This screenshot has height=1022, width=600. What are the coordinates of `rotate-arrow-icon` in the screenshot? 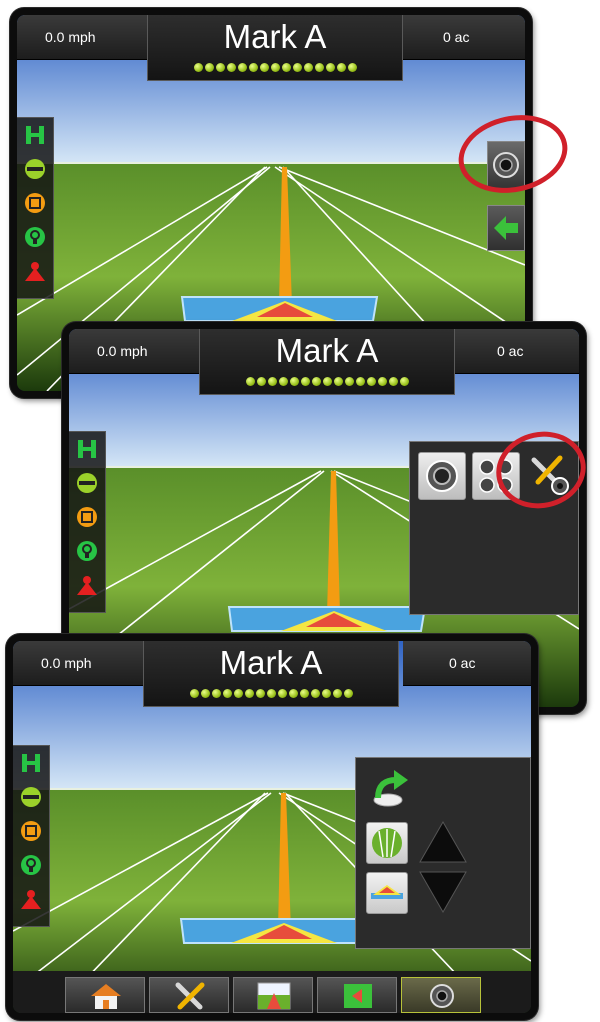 It's located at (390, 788).